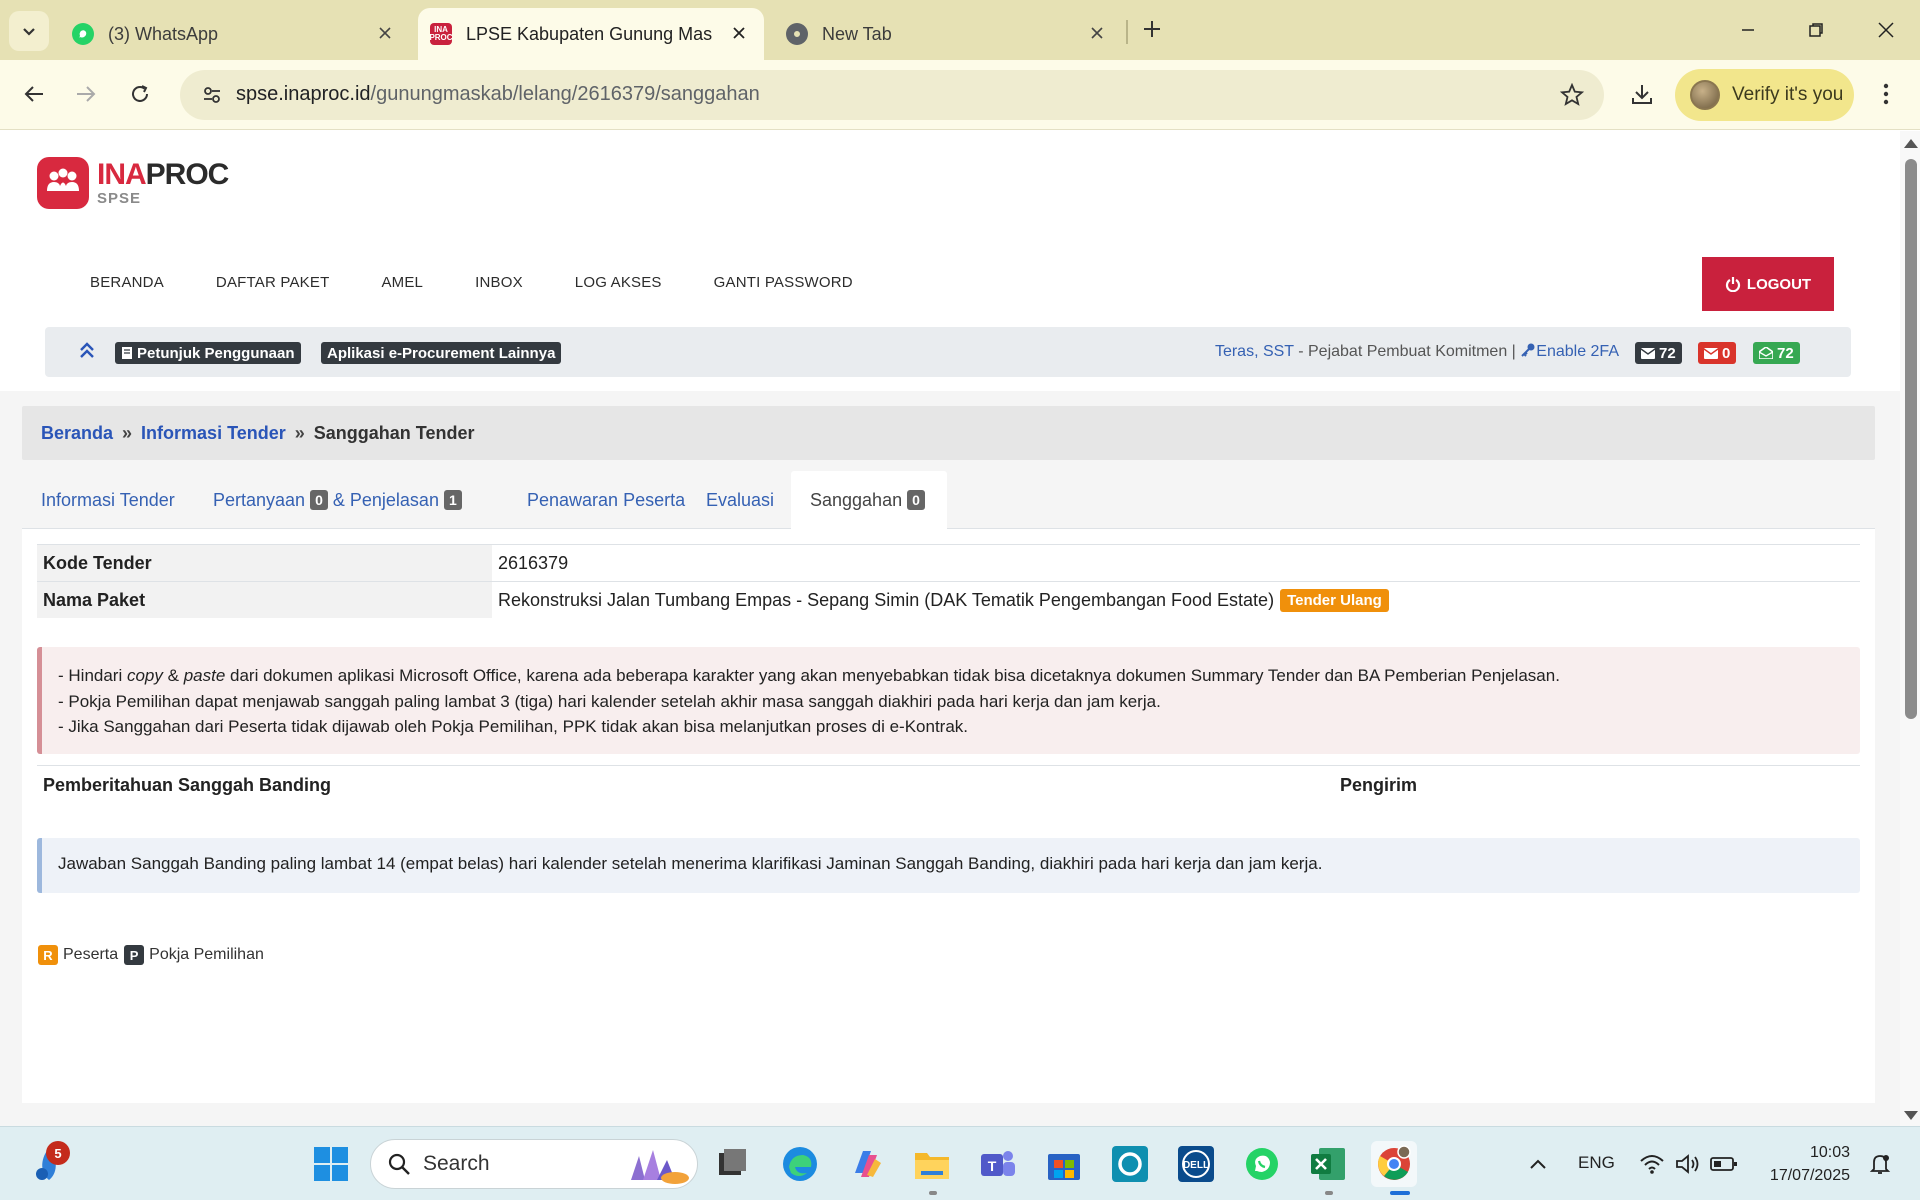  What do you see at coordinates (1328, 1164) in the screenshot?
I see `excel-icon` at bounding box center [1328, 1164].